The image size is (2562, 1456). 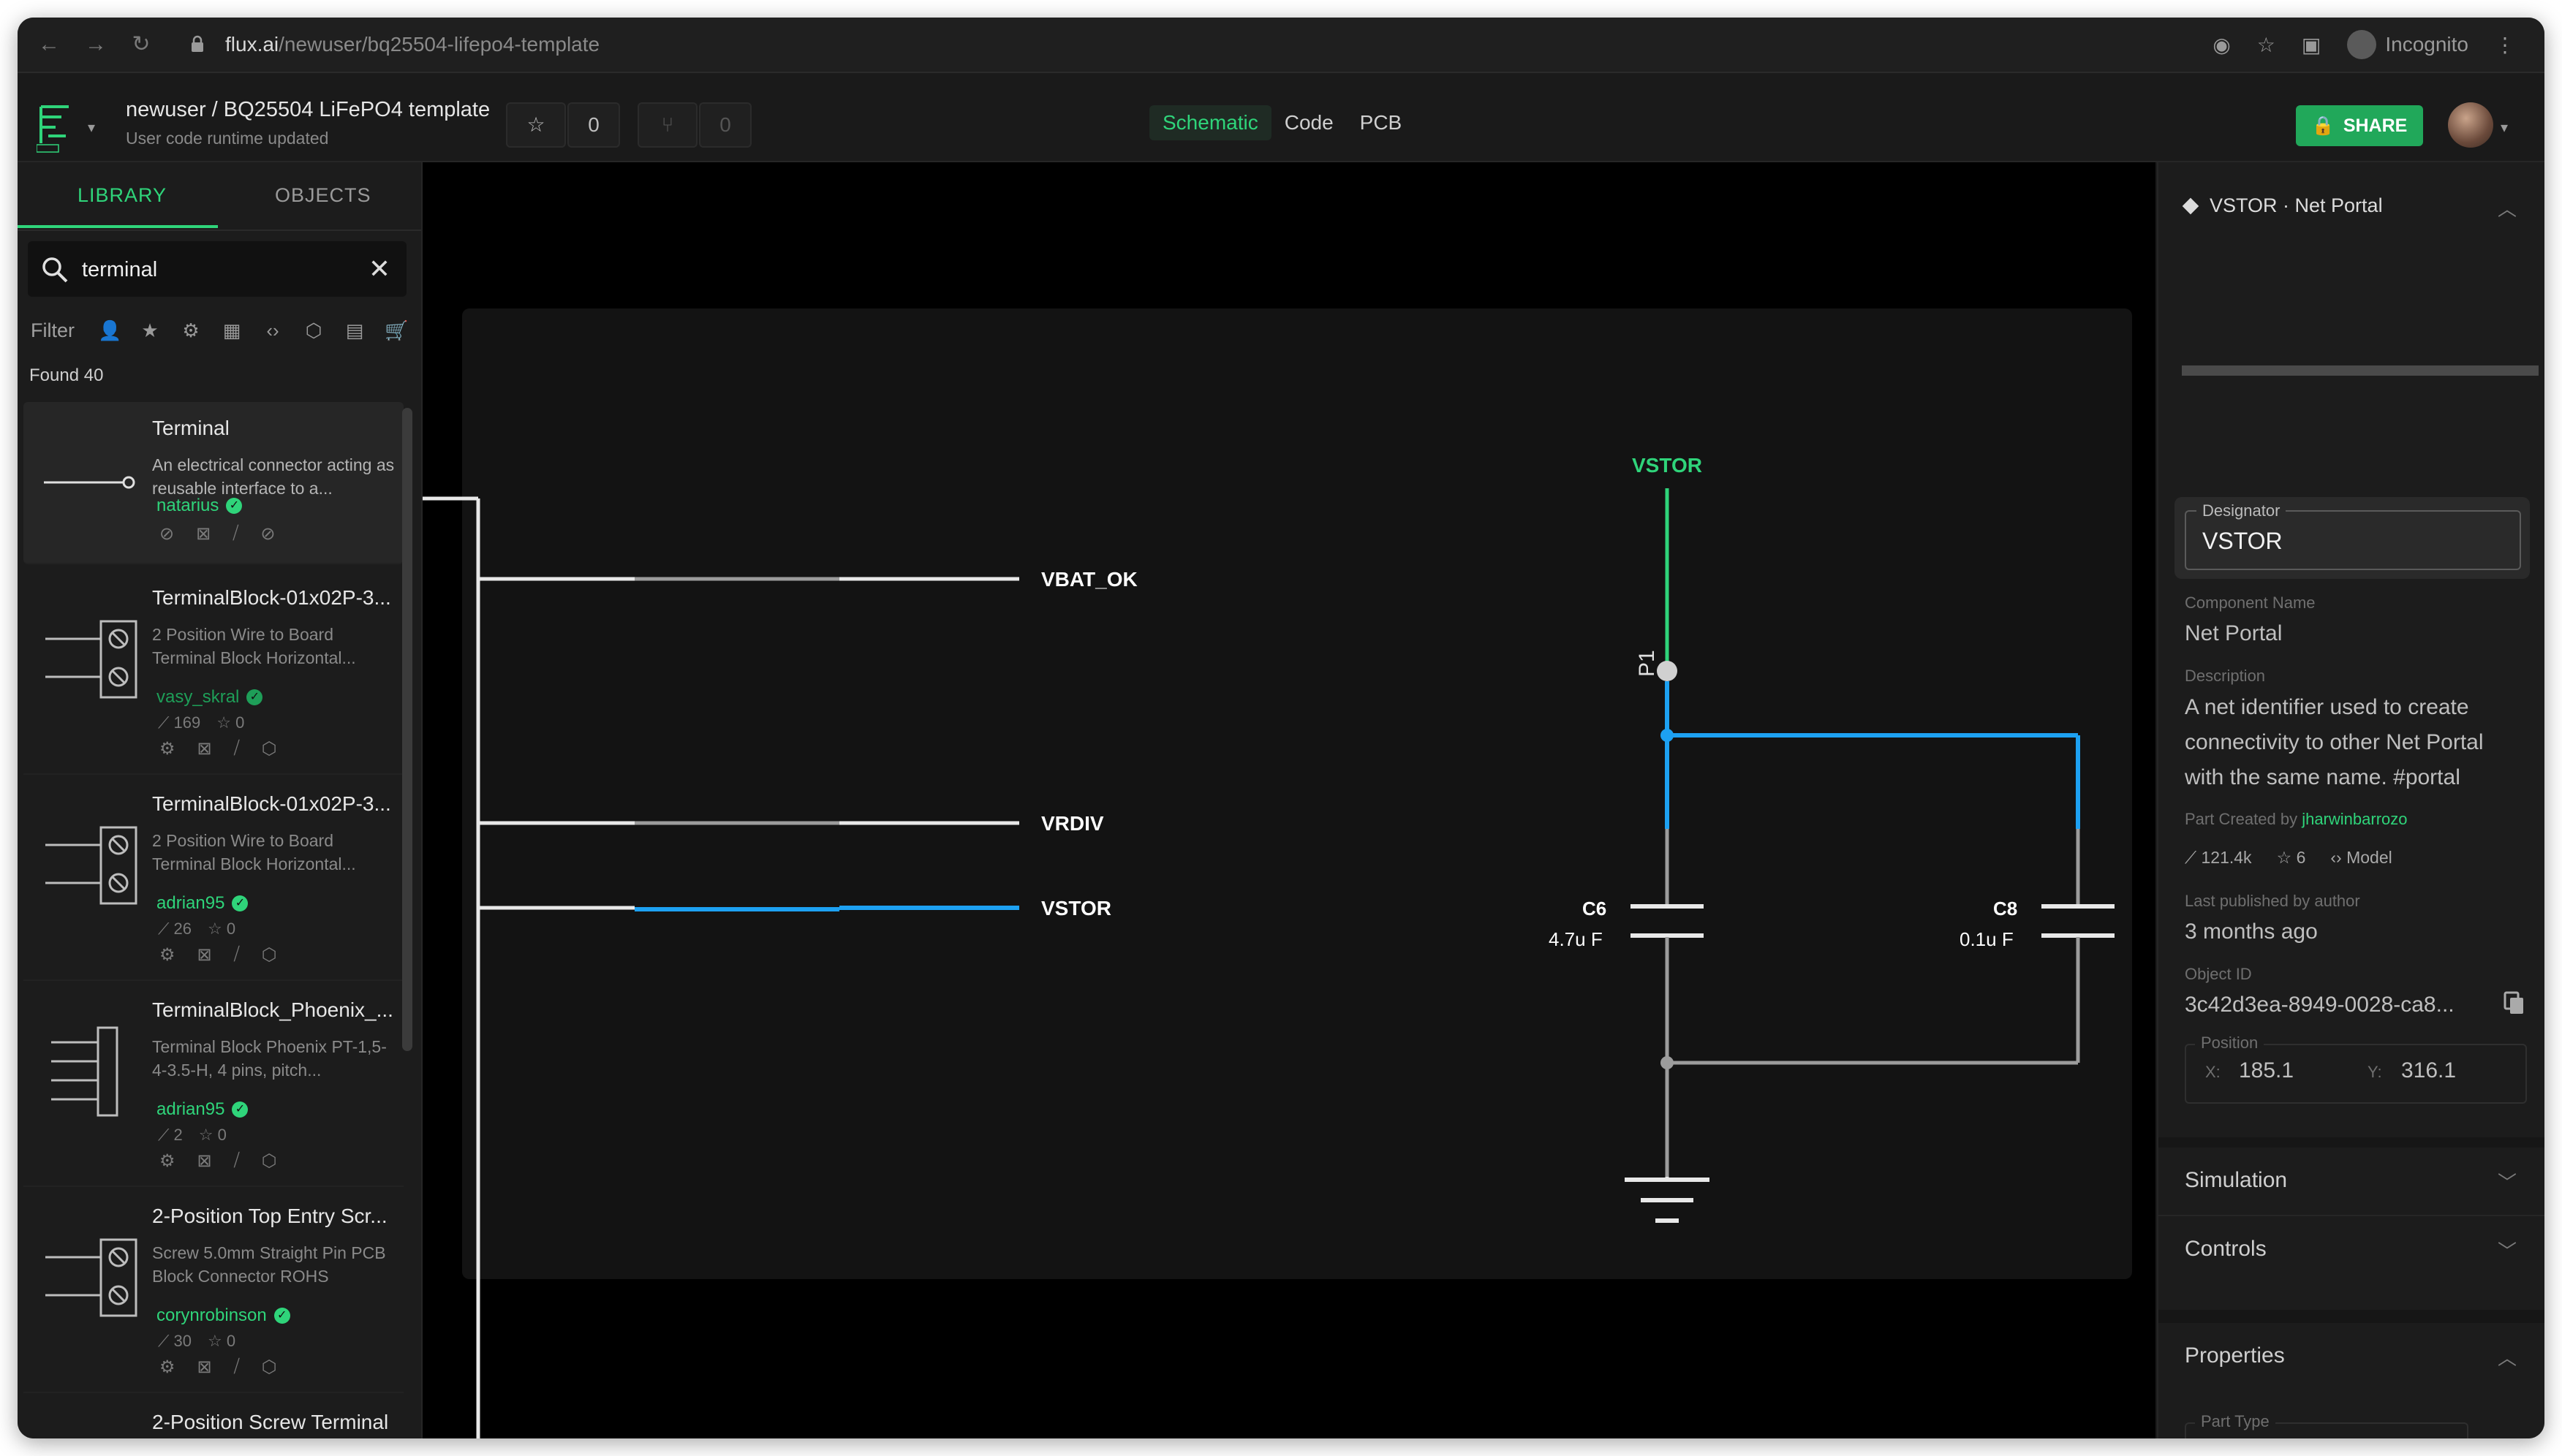 I want to click on back-icon: ←, so click(x=49, y=44).